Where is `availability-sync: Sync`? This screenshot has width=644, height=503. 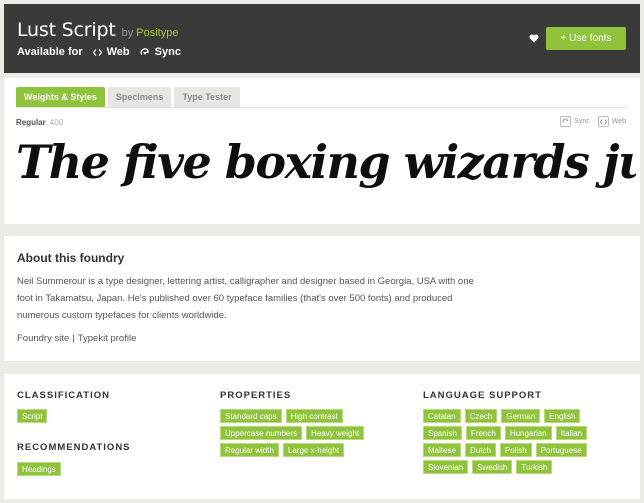
availability-sync: Sync is located at coordinates (160, 52).